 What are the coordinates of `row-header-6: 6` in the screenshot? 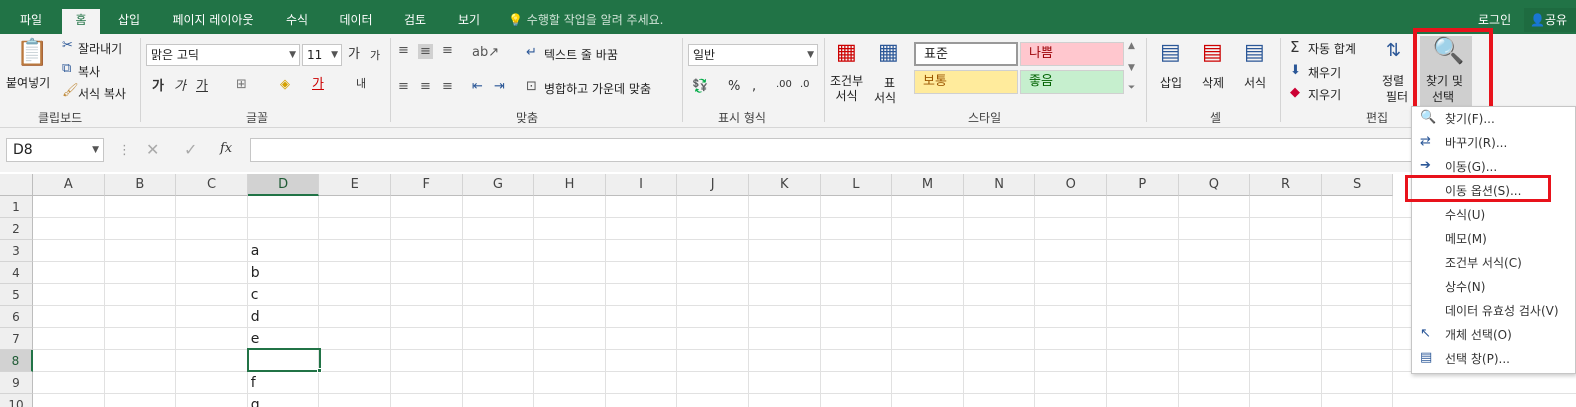 It's located at (16, 317).